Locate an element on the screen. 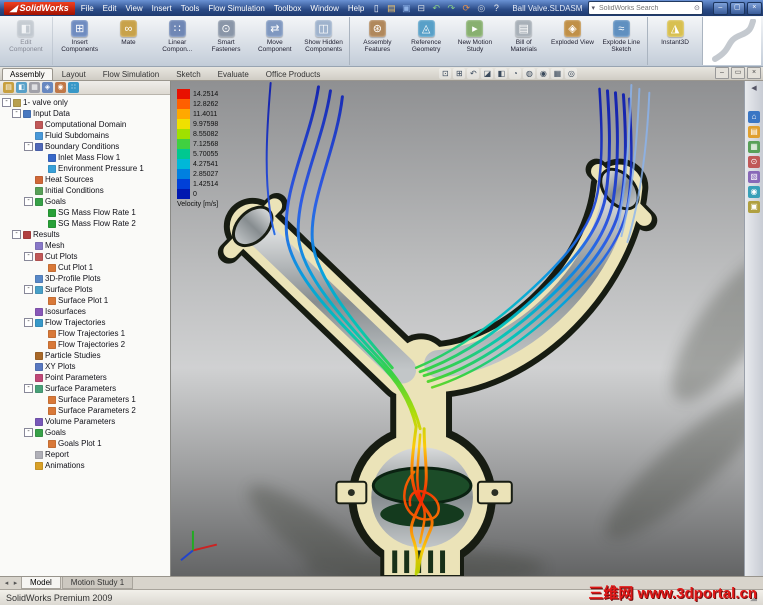 Image resolution: width=763 pixels, height=605 pixels. new-motion-study-button: ▸ New Motion Study is located at coordinates (475, 41).